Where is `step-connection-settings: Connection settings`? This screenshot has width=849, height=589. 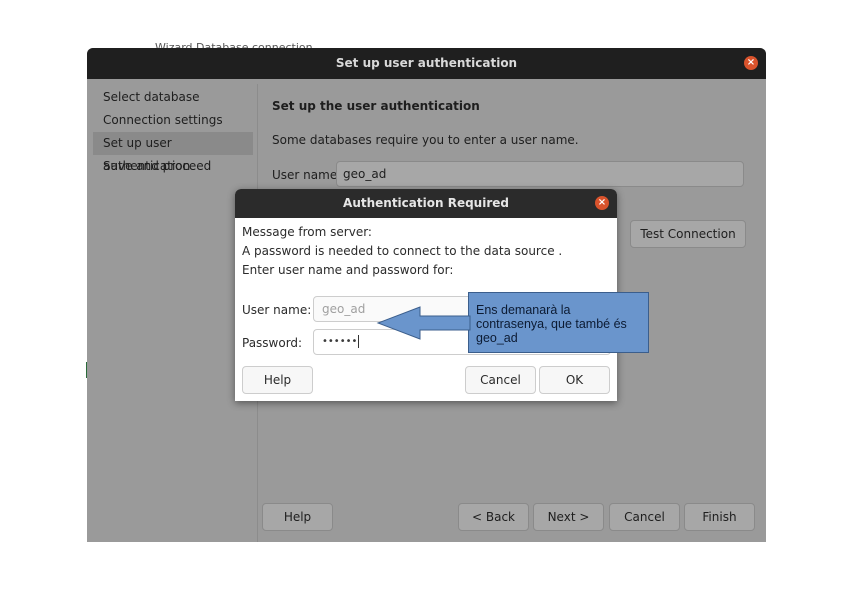 step-connection-settings: Connection settings is located at coordinates (173, 120).